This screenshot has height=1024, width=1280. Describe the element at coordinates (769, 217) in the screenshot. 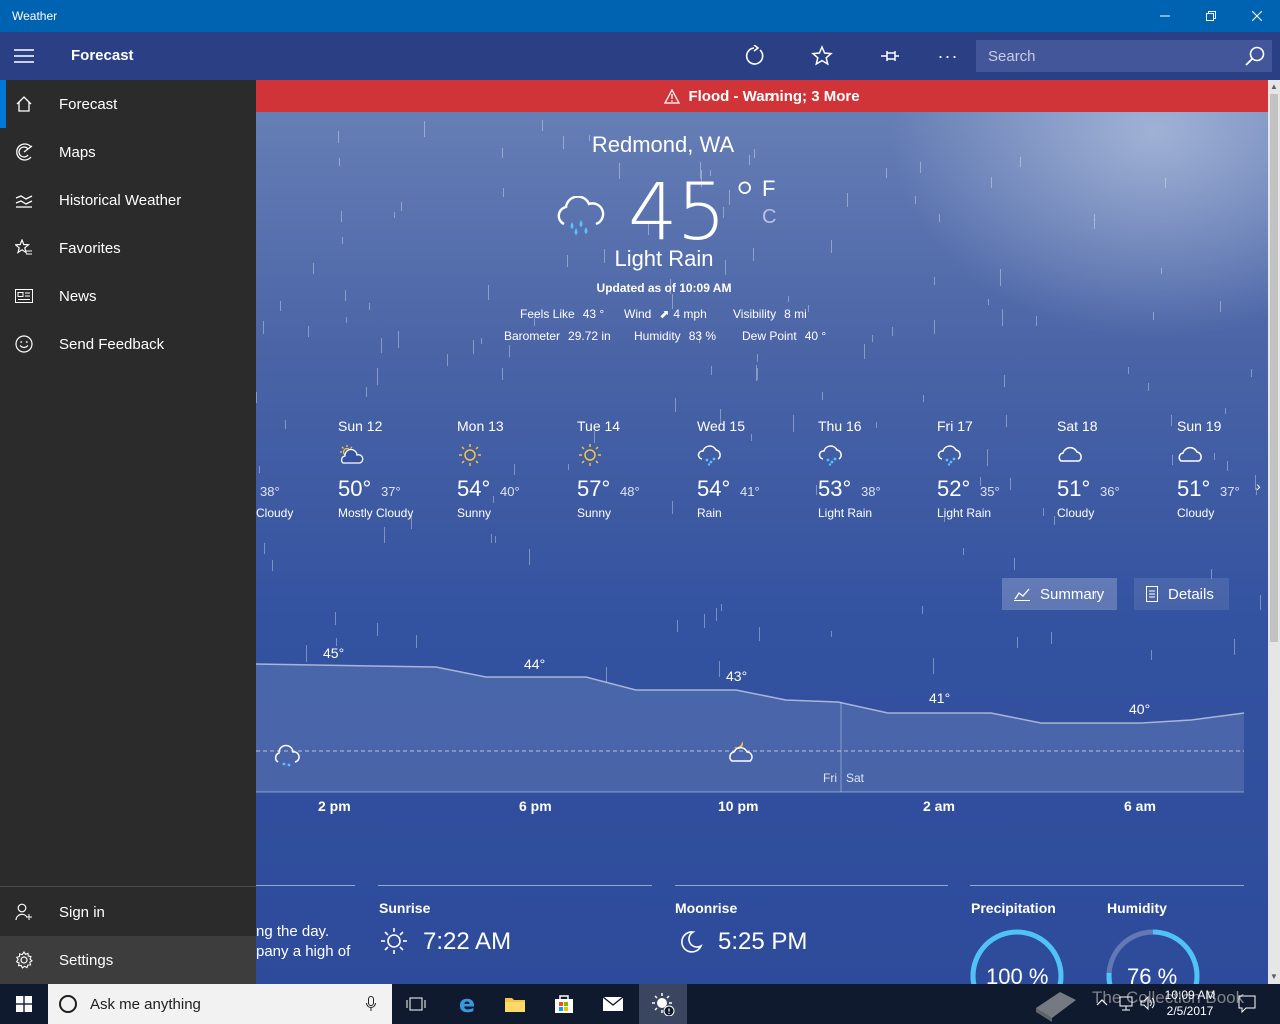

I see `unit-celsius: C` at that location.